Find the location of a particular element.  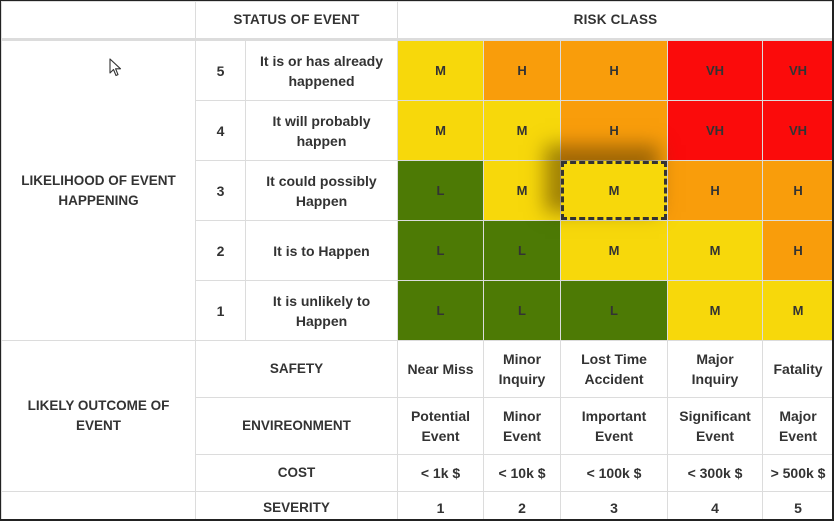

severity-value: 3 is located at coordinates (614, 505).